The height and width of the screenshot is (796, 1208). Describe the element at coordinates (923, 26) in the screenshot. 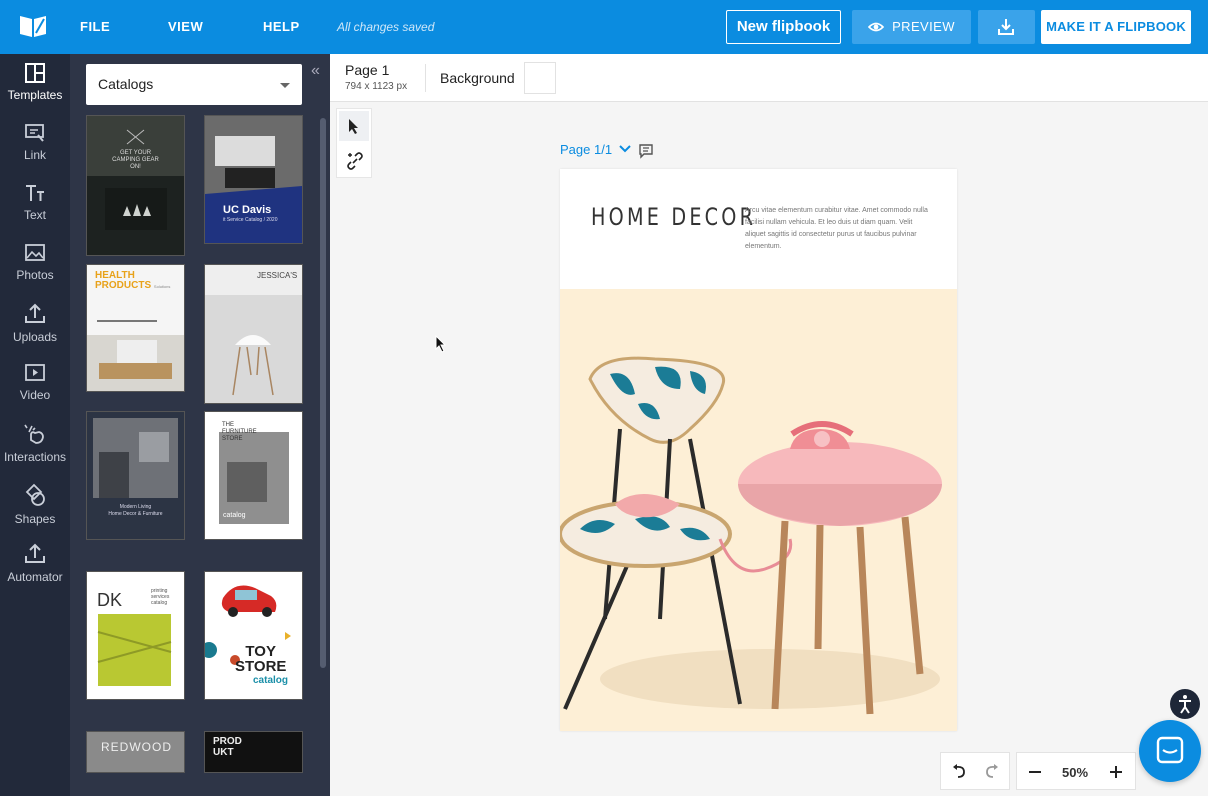

I see `preview-label: PREVIEW` at that location.